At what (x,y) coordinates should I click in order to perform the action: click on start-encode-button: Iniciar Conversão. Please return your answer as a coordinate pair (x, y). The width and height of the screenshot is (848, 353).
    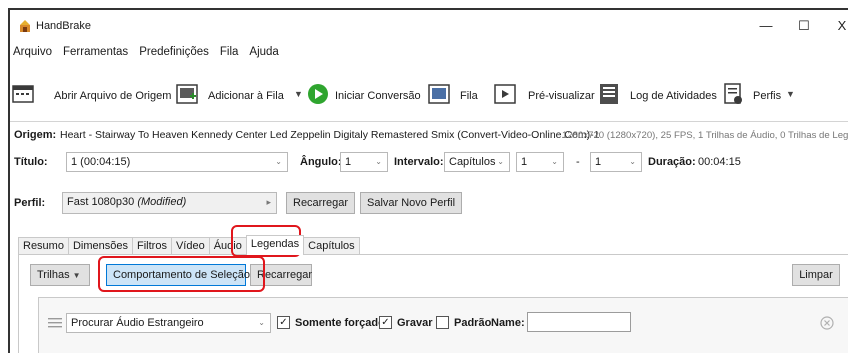
    Looking at the image, I should click on (378, 96).